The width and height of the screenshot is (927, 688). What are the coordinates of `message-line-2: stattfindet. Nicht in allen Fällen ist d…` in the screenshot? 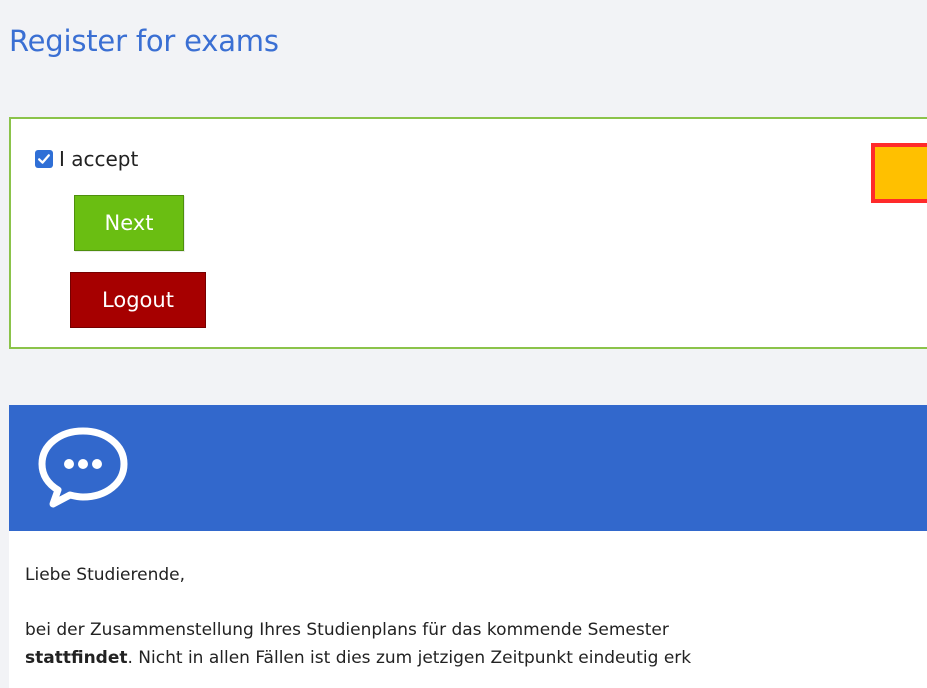 It's located at (474, 658).